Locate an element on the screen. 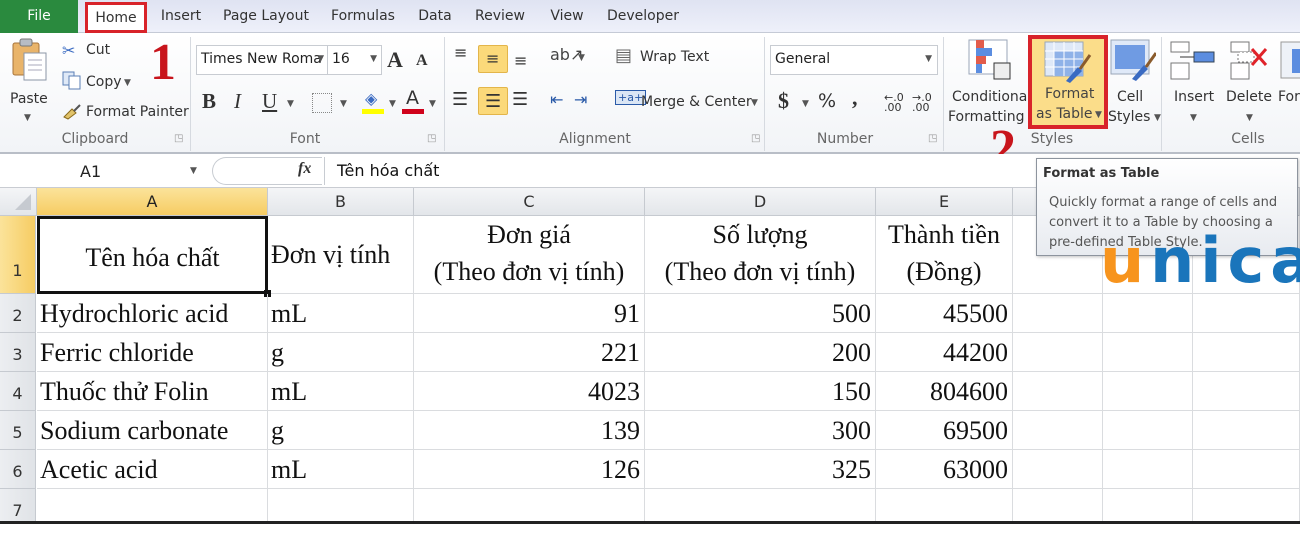  font-name-select: Times New Roma ▼ is located at coordinates (262, 60).